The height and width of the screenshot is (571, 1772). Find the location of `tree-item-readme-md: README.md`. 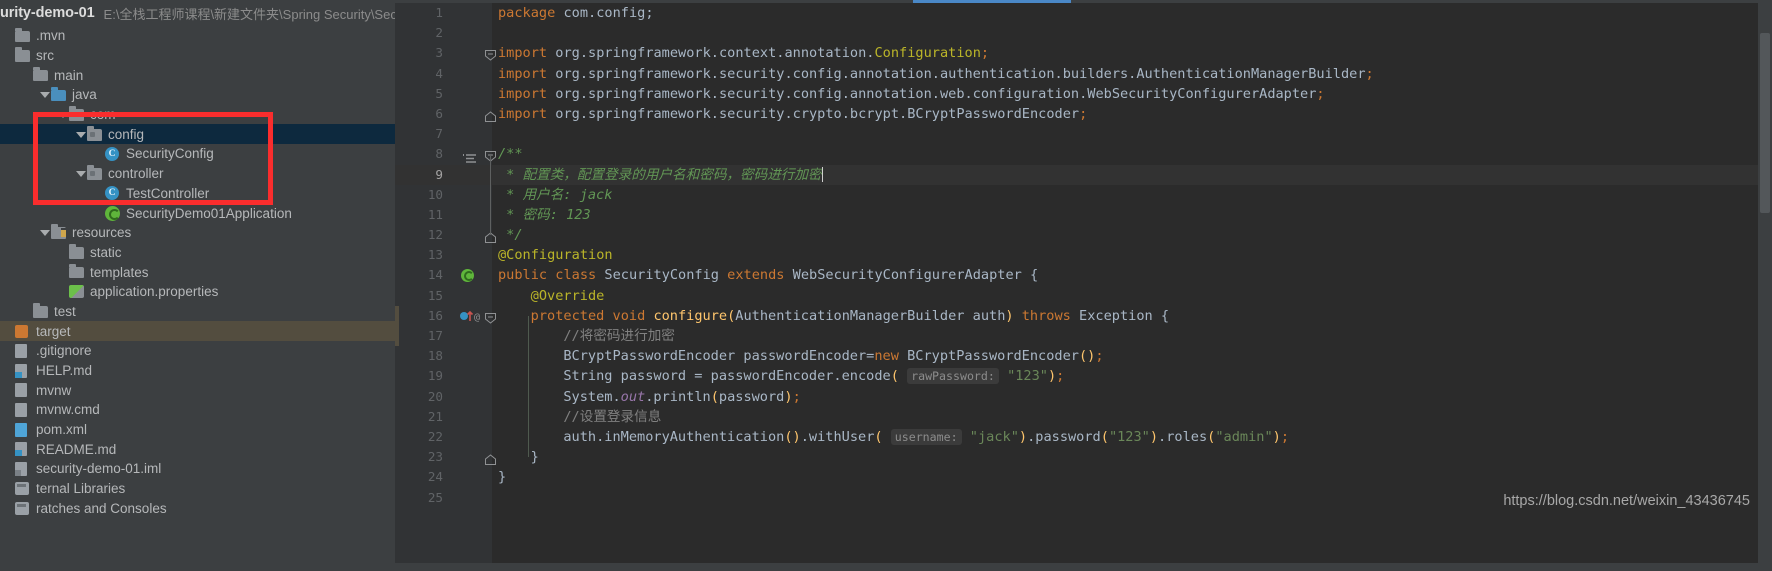

tree-item-readme-md: README.md is located at coordinates (197, 449).